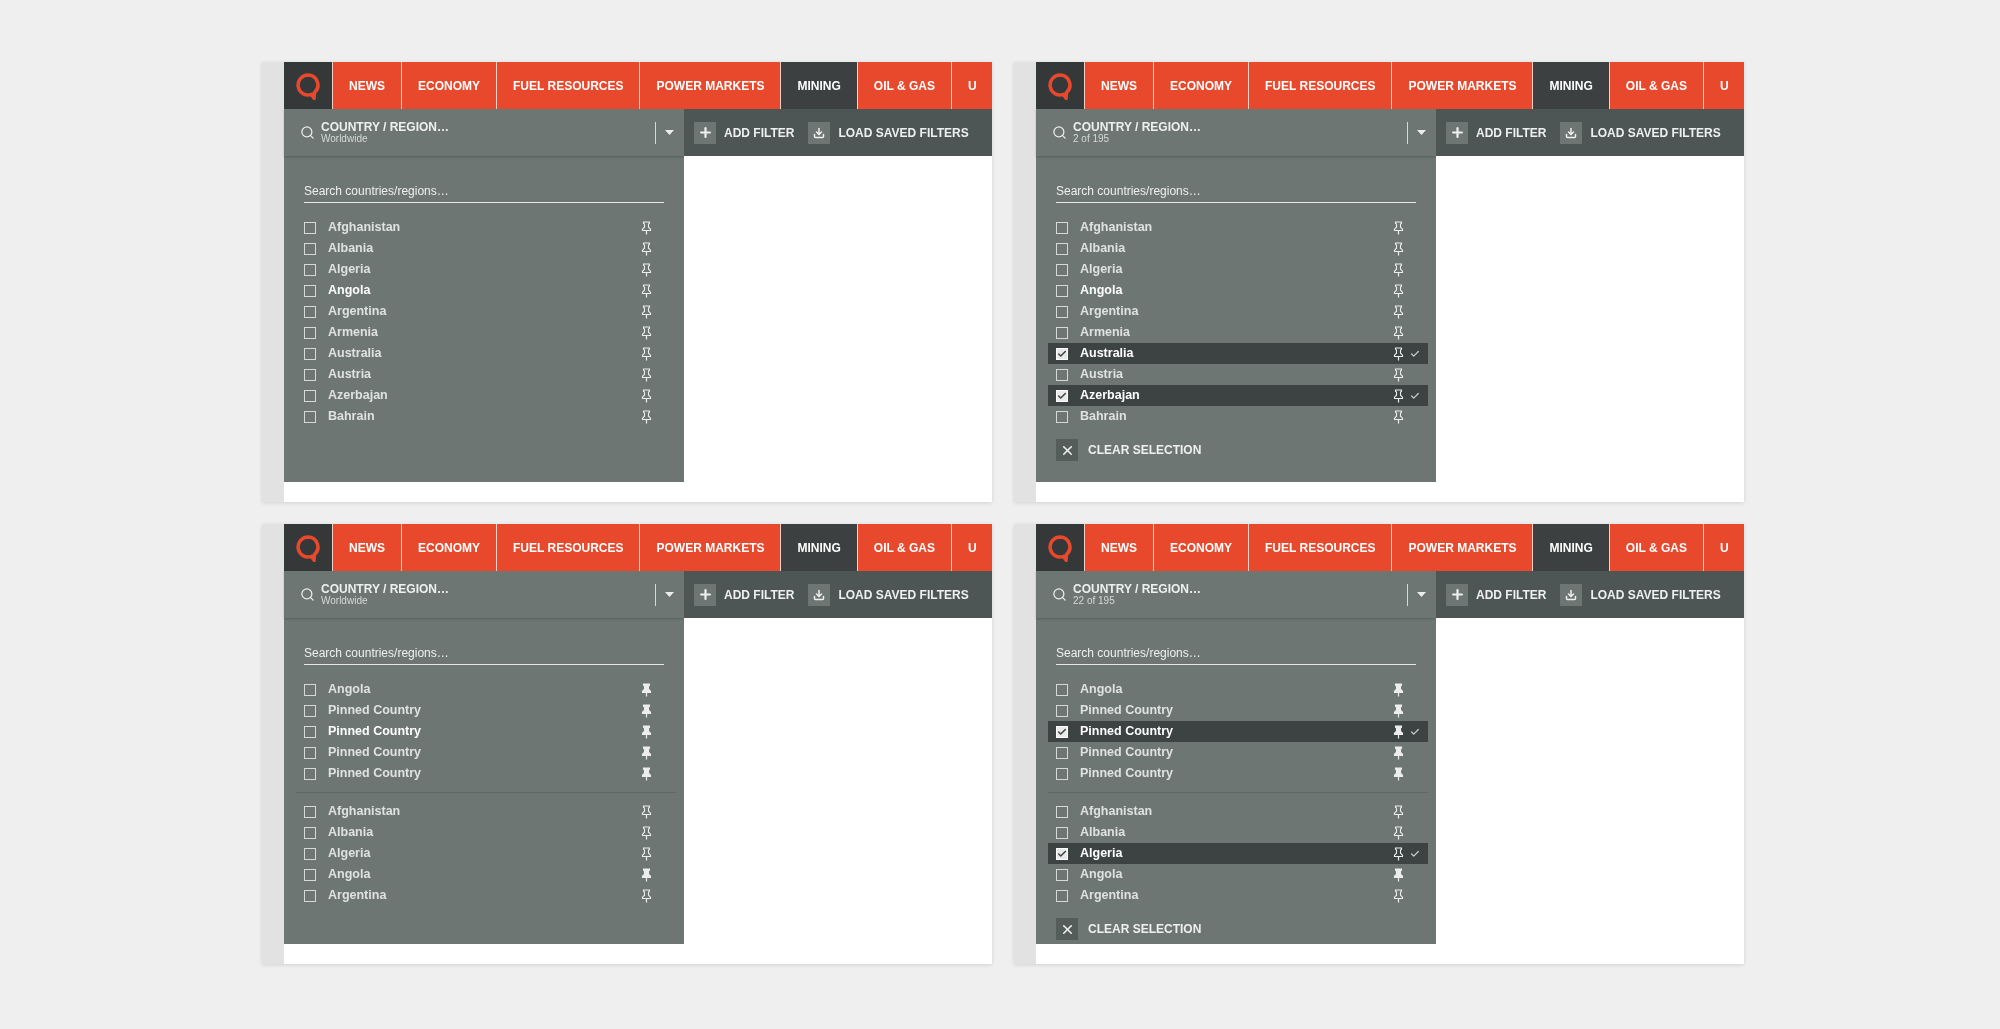  I want to click on clear-selection-button: CLEAR SELECTION, so click(1246, 929).